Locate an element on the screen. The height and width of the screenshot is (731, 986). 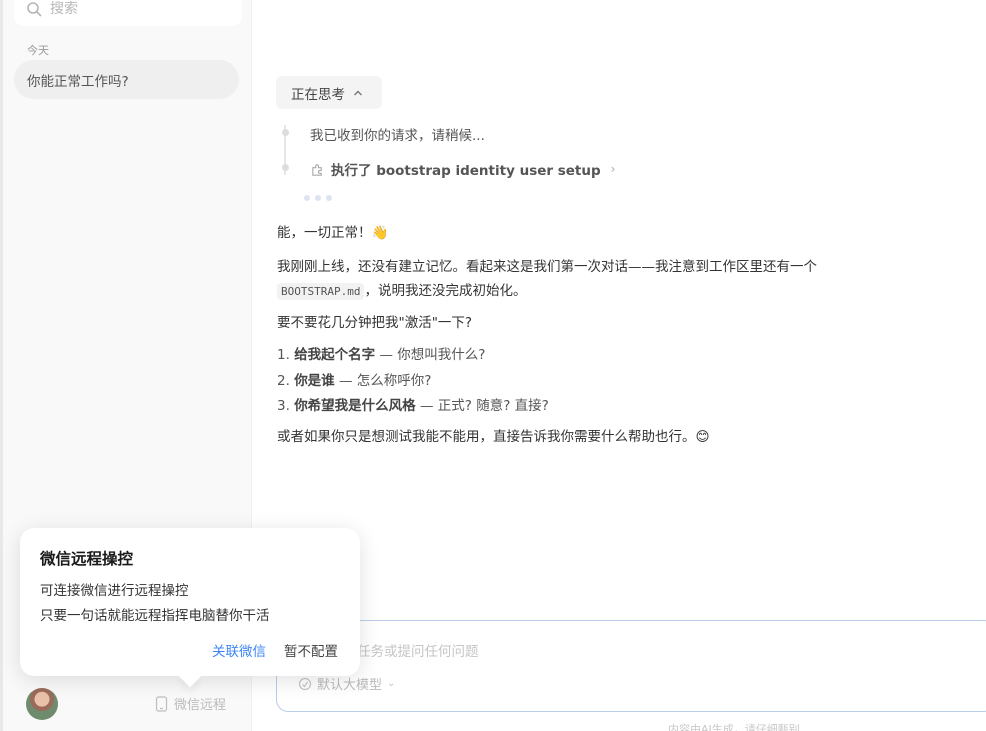
chevron-down-icon: ⌄ is located at coordinates (391, 683).